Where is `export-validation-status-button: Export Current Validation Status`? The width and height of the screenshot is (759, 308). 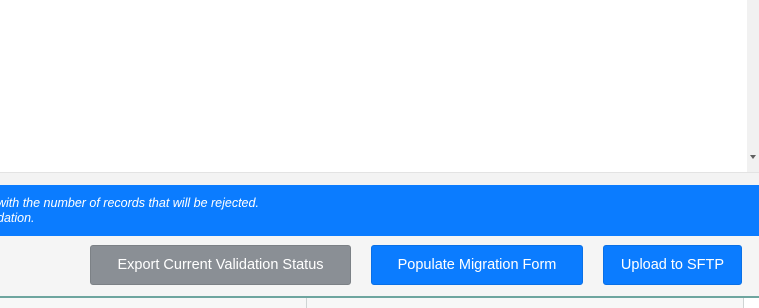 export-validation-status-button: Export Current Validation Status is located at coordinates (220, 265).